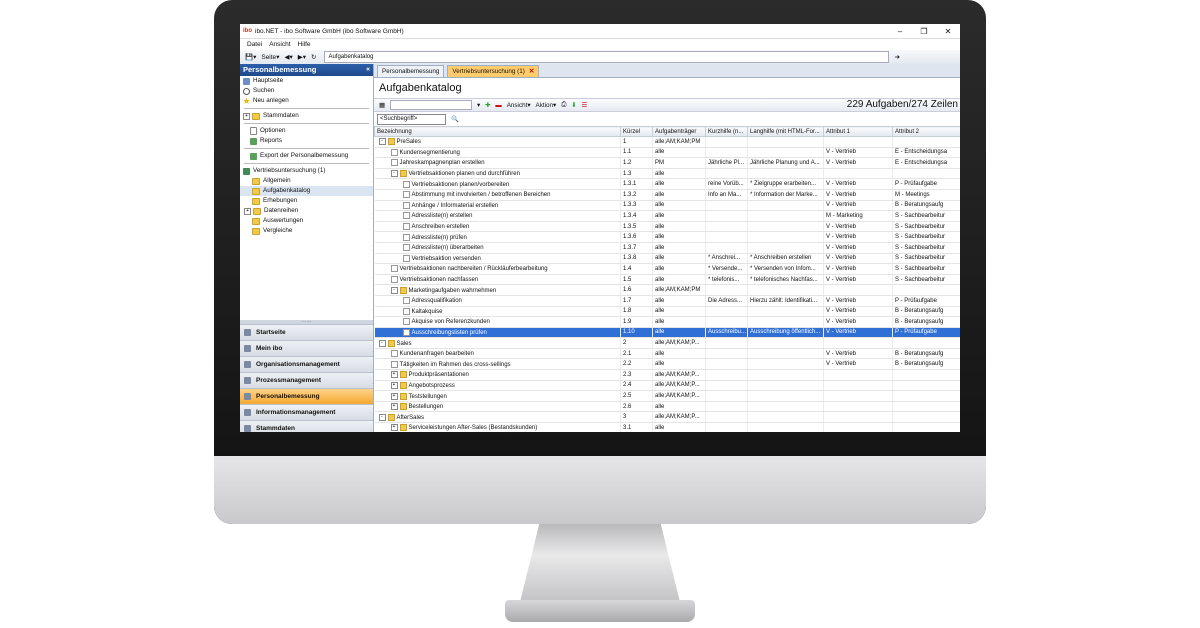 The height and width of the screenshot is (628, 1200). I want to click on nav-item-4: Personalbemessung, so click(306, 396).